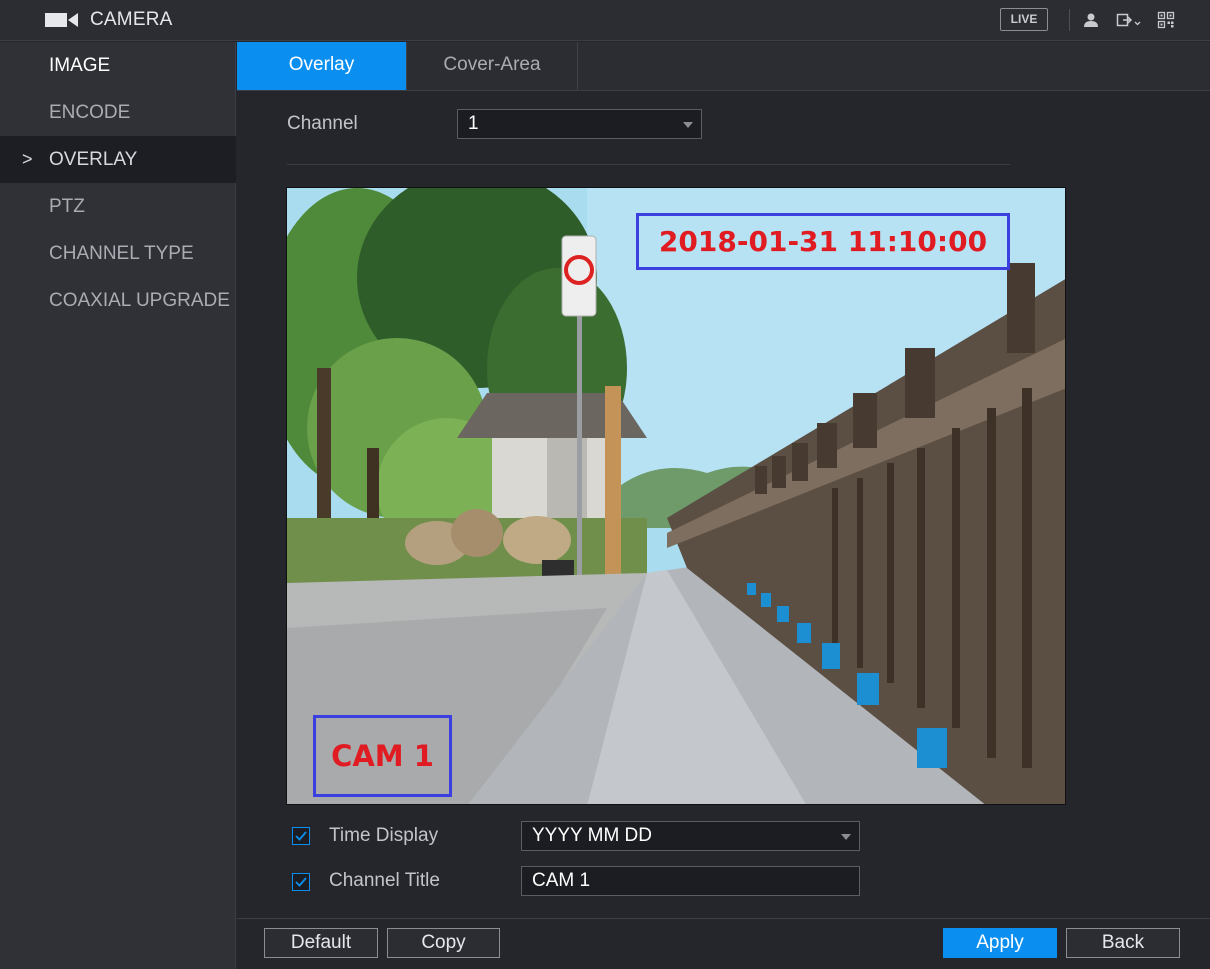  I want to click on sidebar-item-label: PTZ, so click(67, 206).